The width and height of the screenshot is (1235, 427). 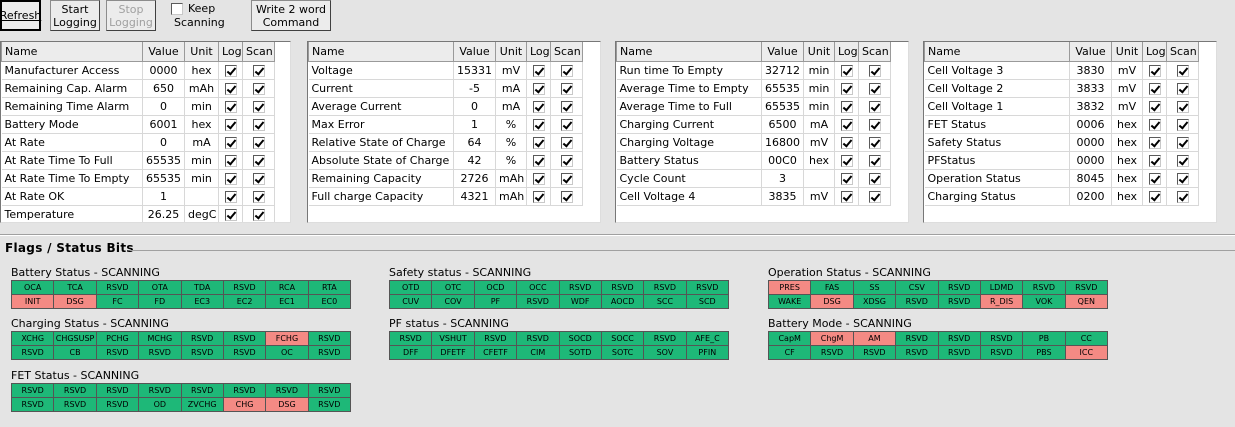 What do you see at coordinates (329, 353) in the screenshot?
I see `flag-bit: RSVD` at bounding box center [329, 353].